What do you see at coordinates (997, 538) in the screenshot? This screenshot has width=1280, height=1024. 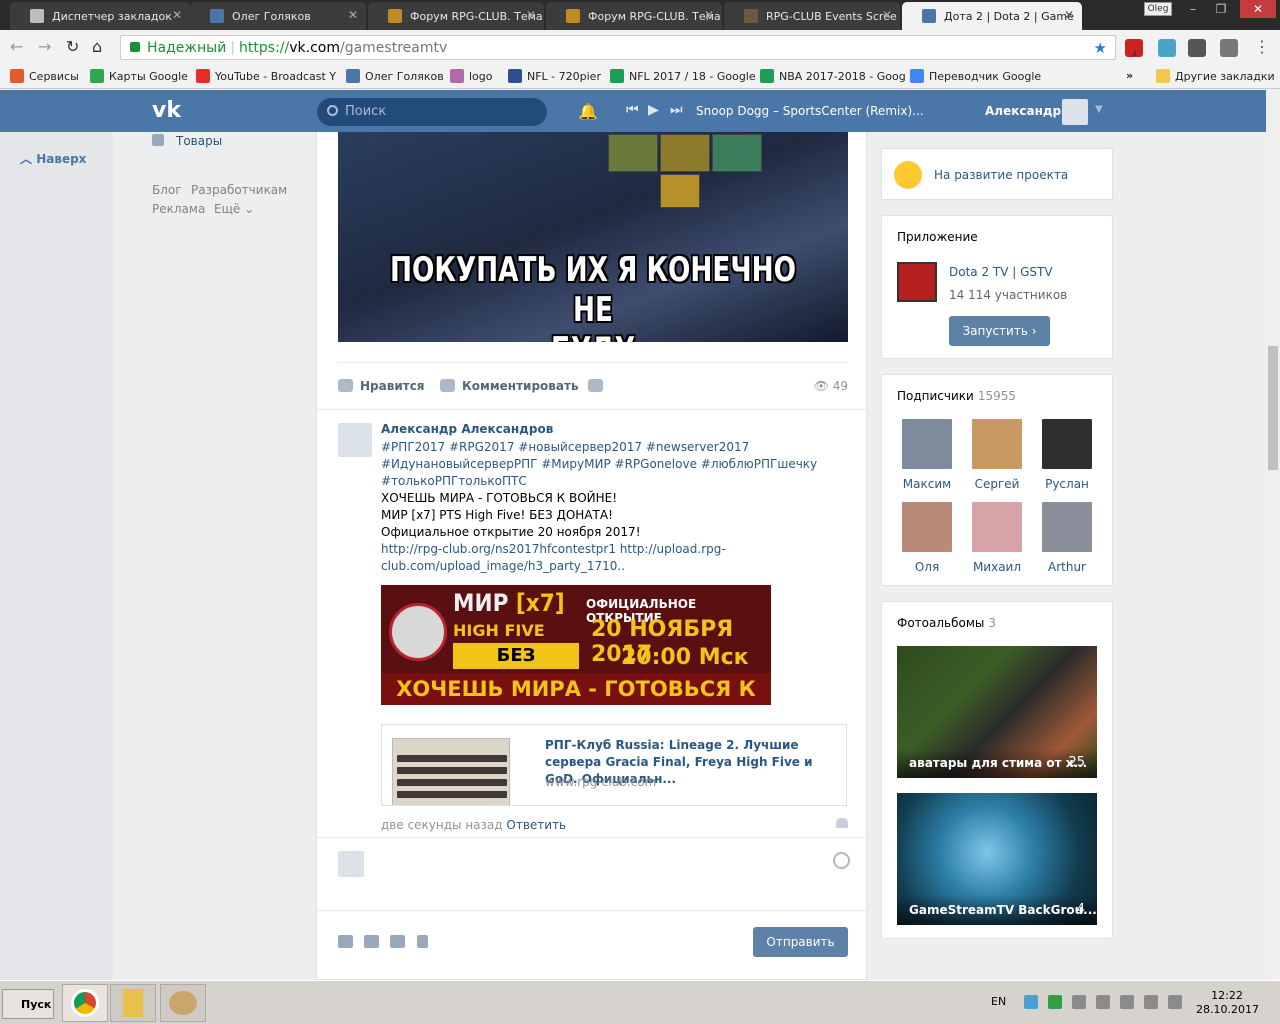 I see `subscriber-mikhail: Михаил` at bounding box center [997, 538].